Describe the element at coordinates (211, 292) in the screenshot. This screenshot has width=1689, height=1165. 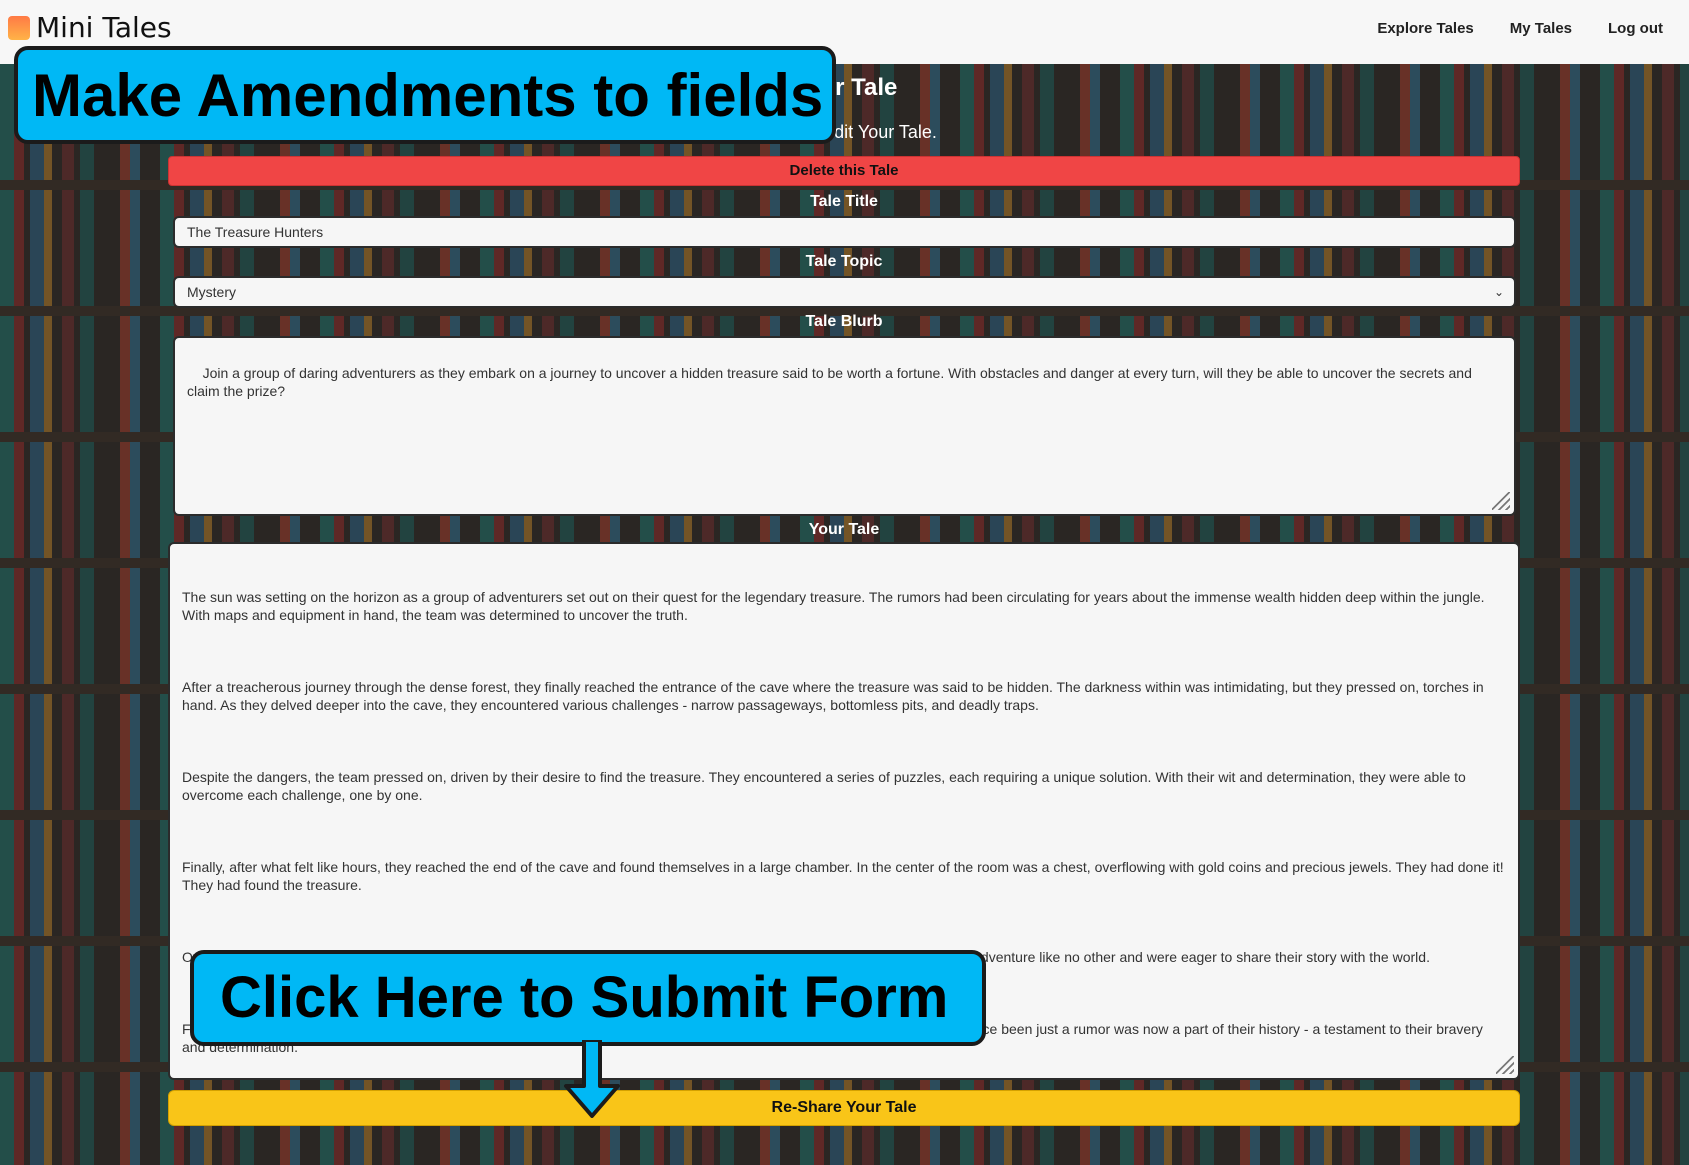
I see `tale-topic-value: Mystery` at that location.